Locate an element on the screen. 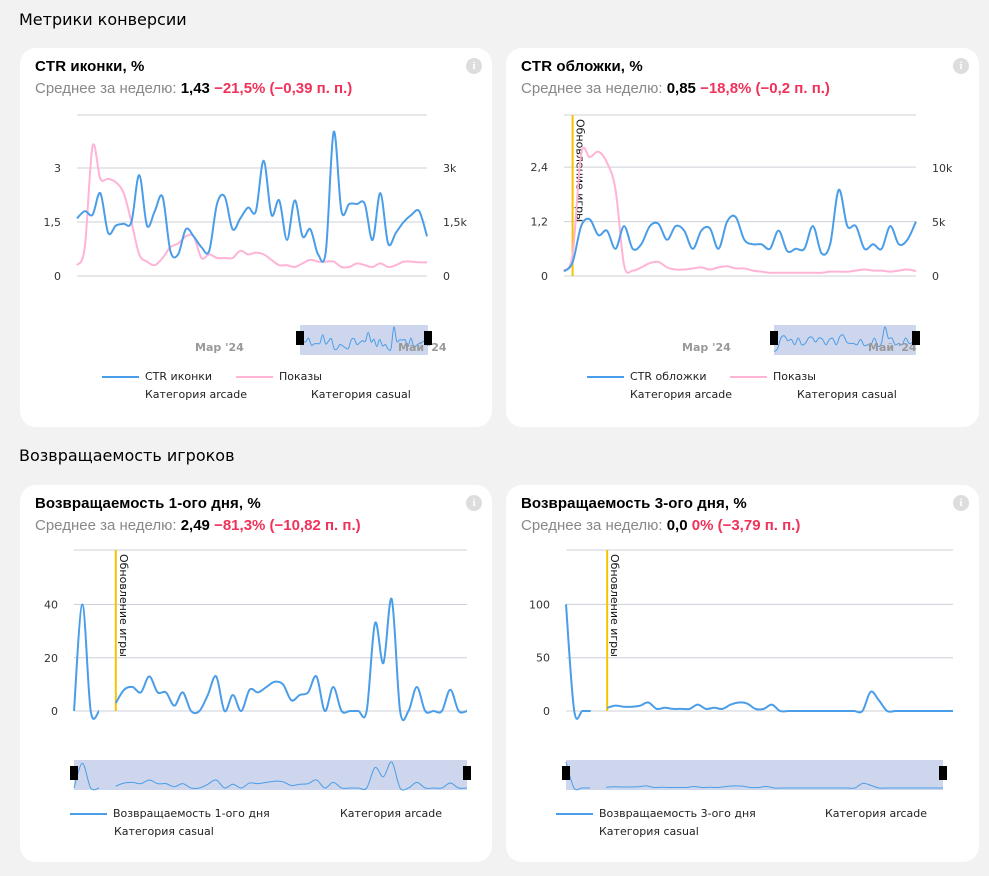 This screenshot has height=876, width=989. legend-item: Возвращаемость 3-ого дня is located at coordinates (656, 813).